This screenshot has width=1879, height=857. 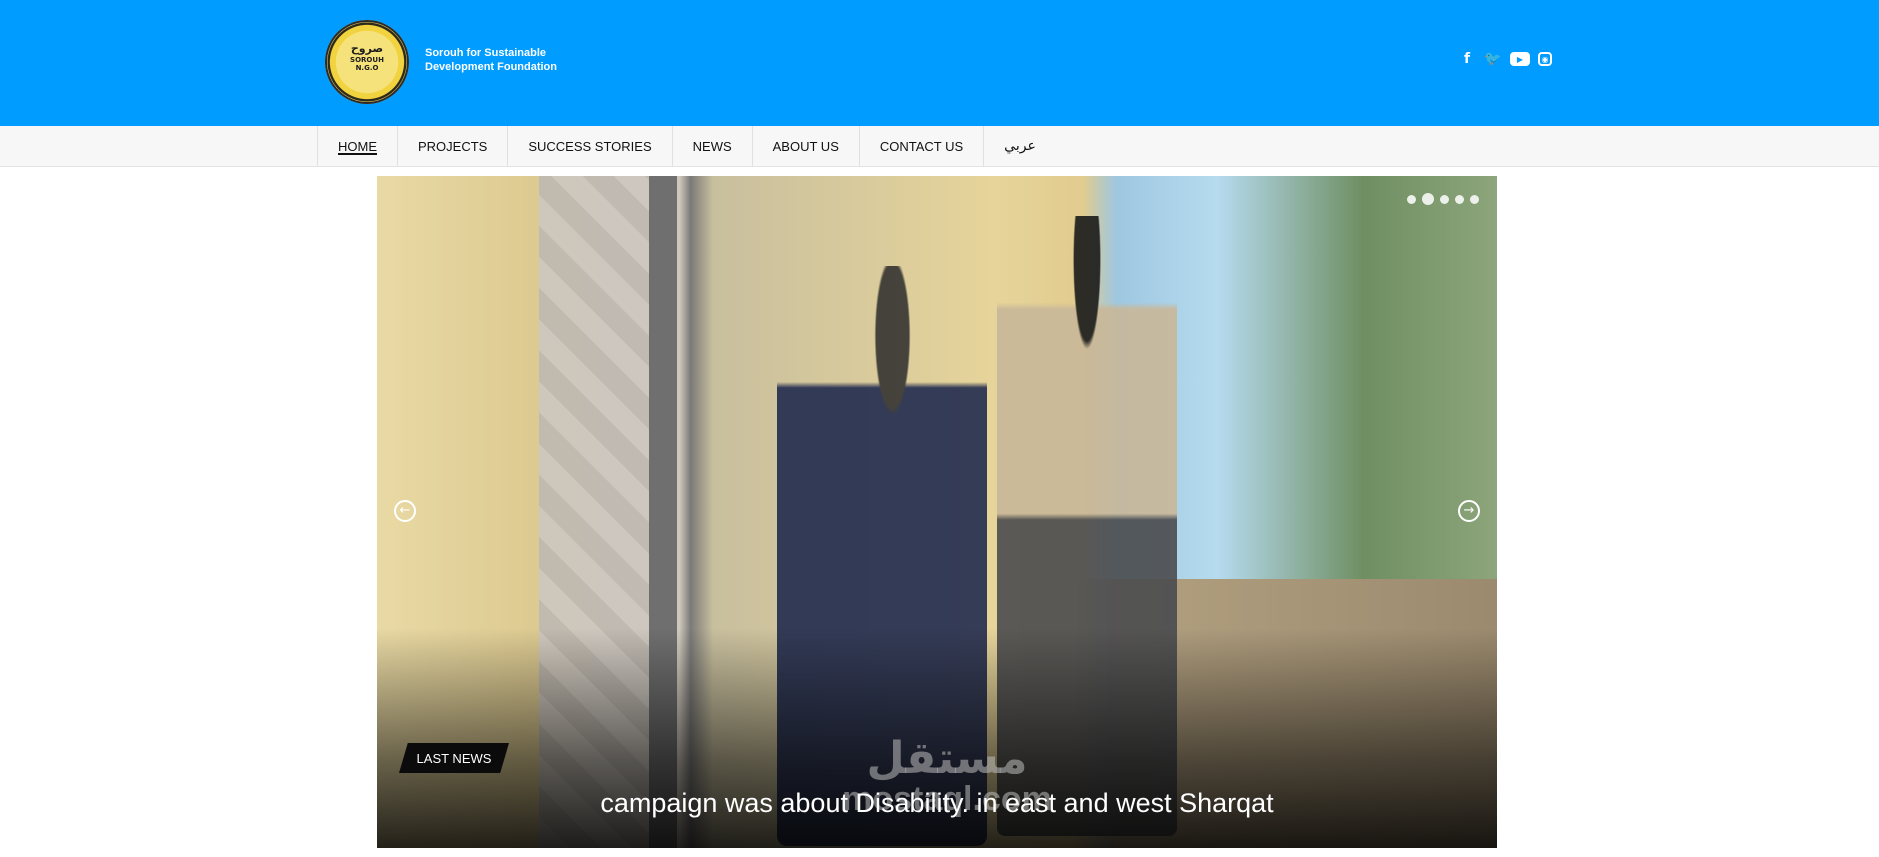 What do you see at coordinates (358, 146) in the screenshot?
I see `nav-home: HOME` at bounding box center [358, 146].